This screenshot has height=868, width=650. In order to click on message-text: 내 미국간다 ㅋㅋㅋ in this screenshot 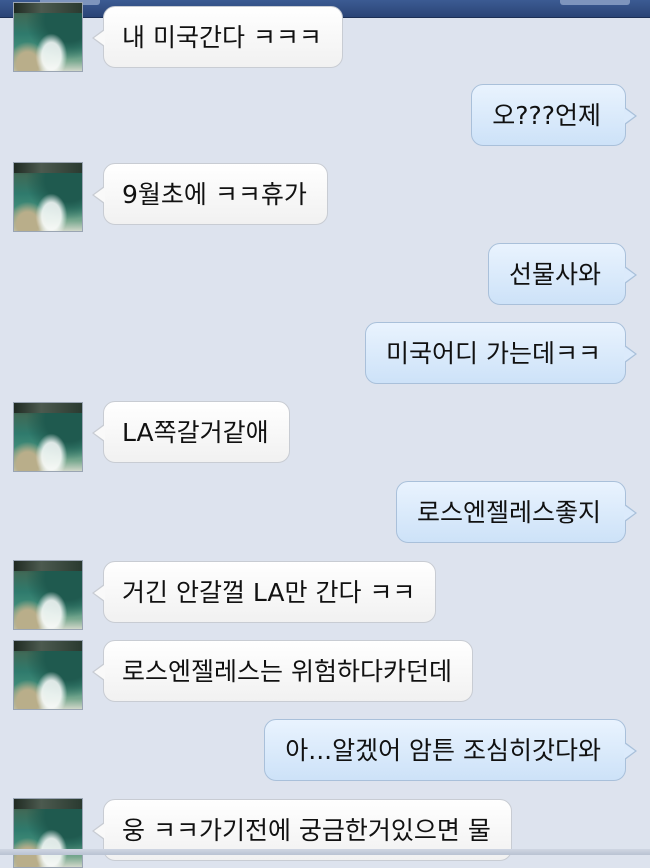, I will do `click(222, 37)`.